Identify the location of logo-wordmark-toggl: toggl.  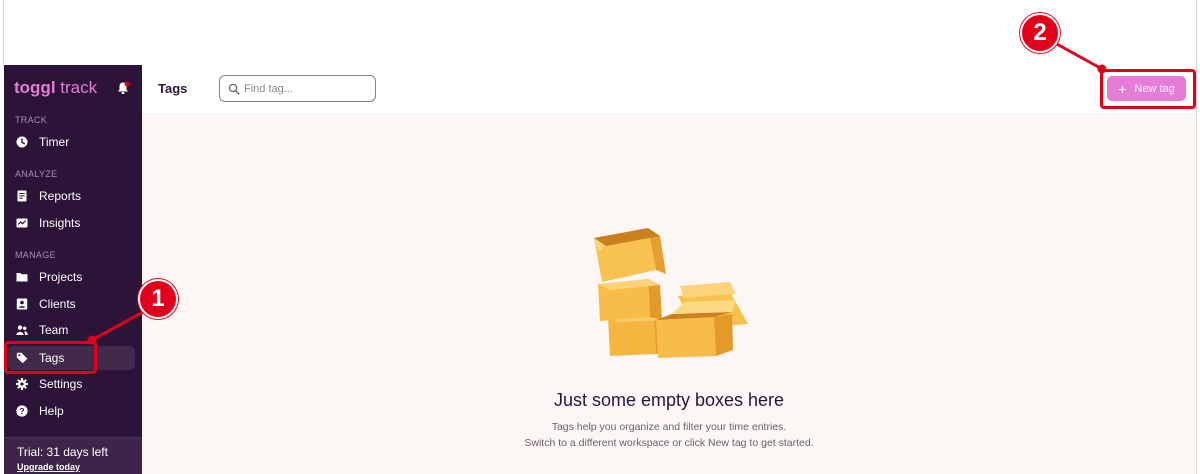
(35, 87).